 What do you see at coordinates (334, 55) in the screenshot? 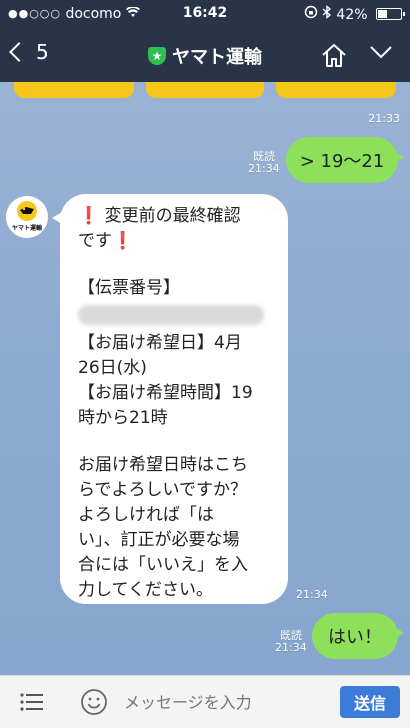
I see `home-icon` at bounding box center [334, 55].